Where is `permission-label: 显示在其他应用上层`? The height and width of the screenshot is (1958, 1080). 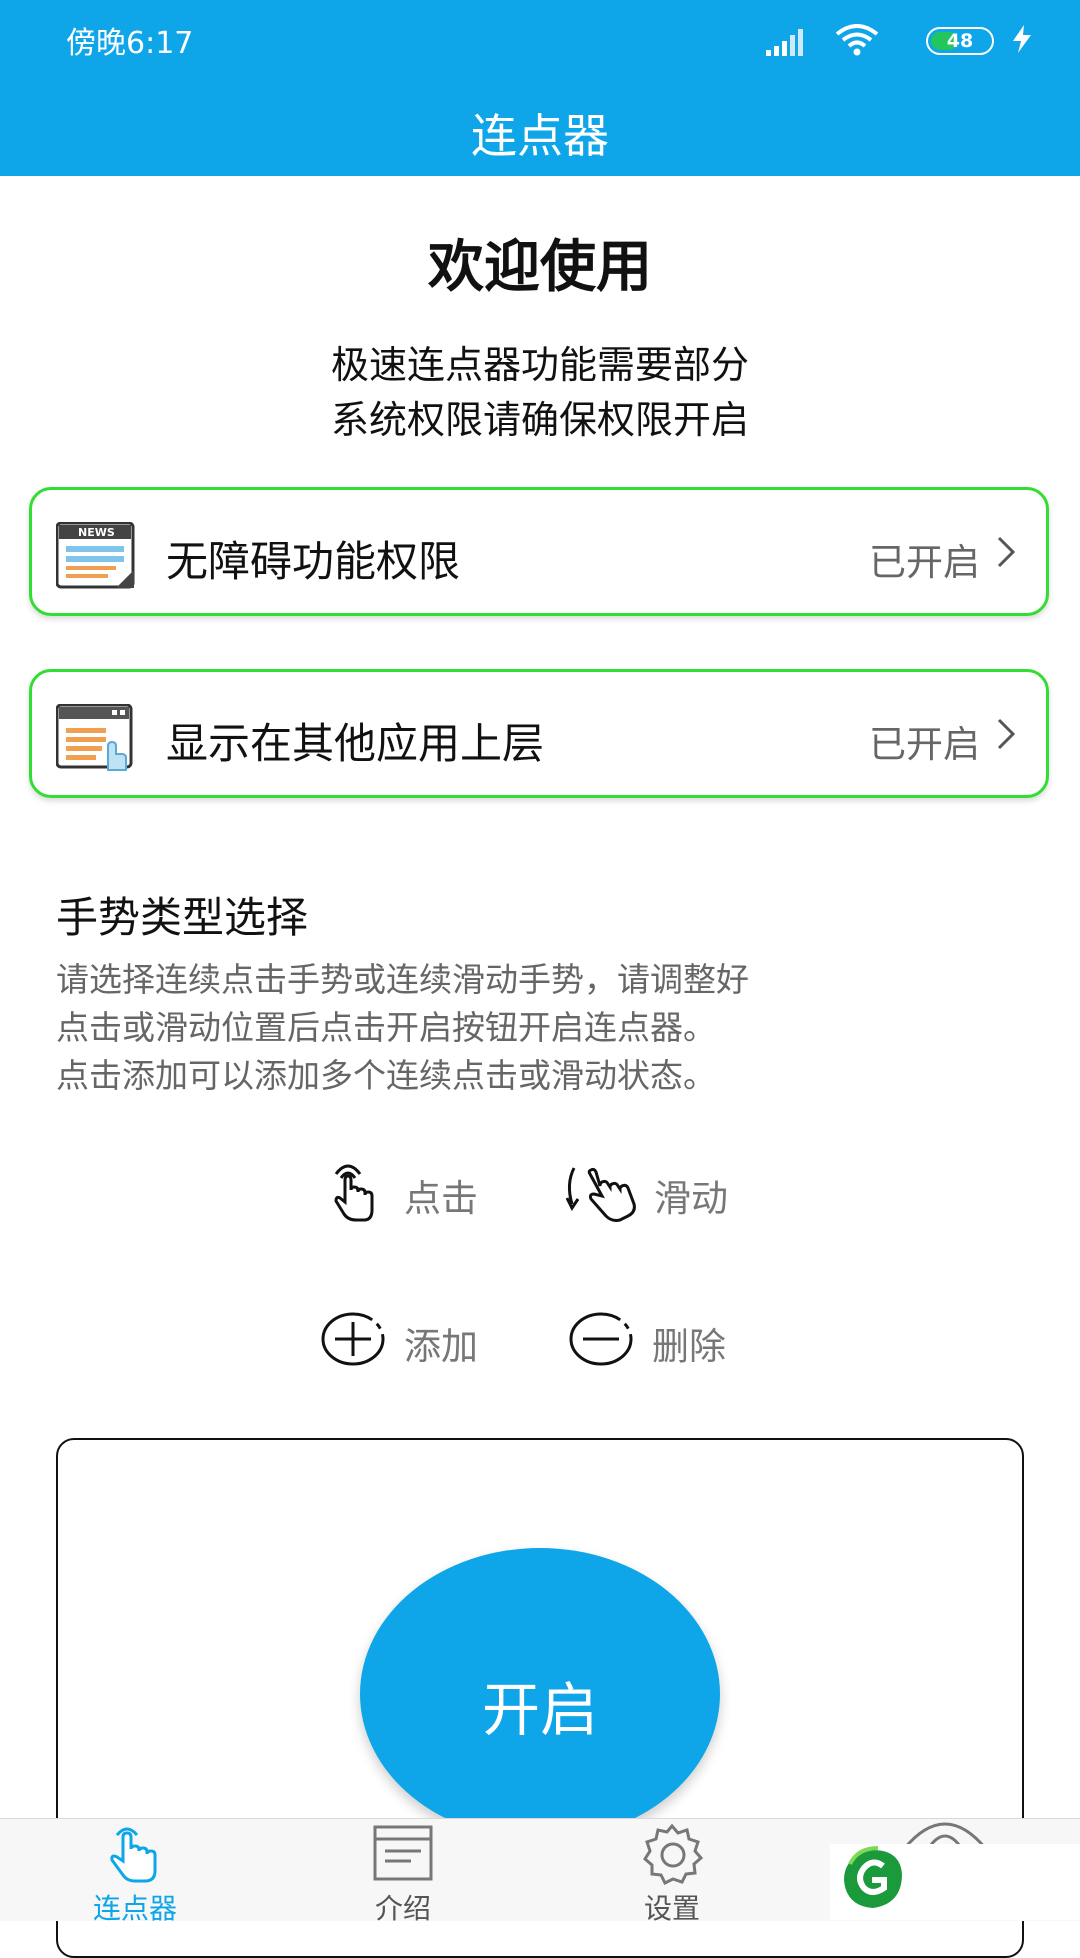 permission-label: 显示在其他应用上层 is located at coordinates (355, 743).